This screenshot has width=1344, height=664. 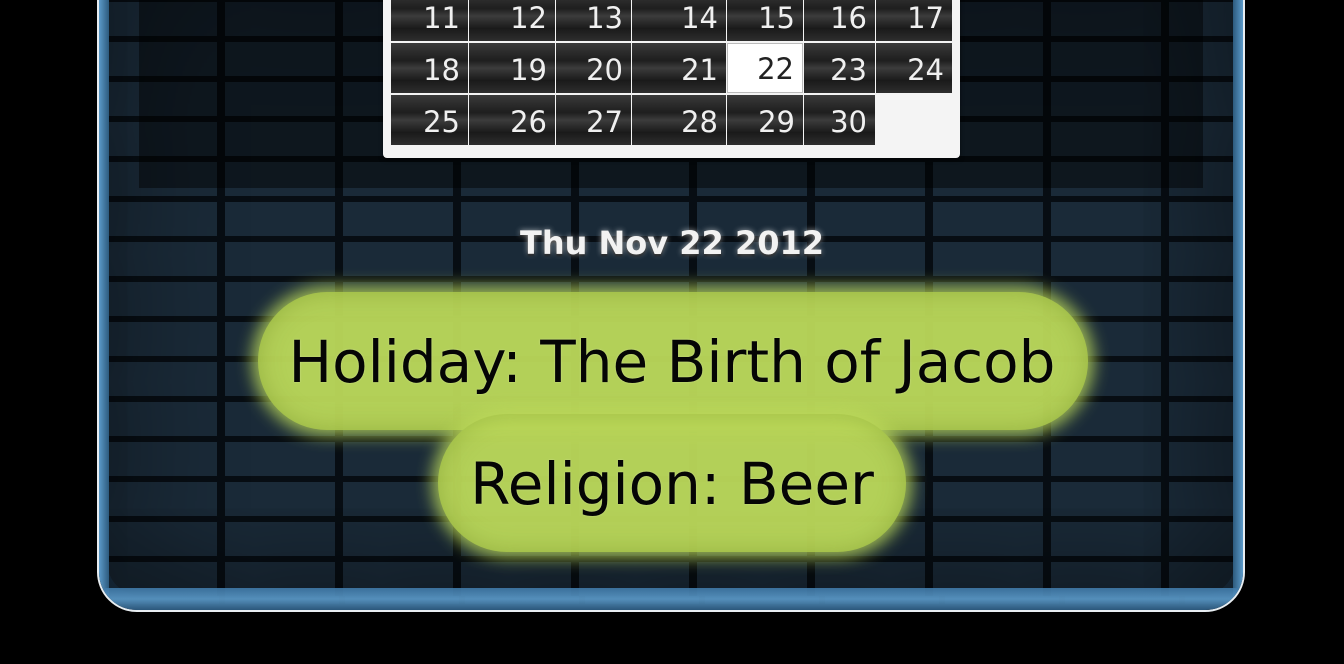 What do you see at coordinates (1238, 305) in the screenshot?
I see `wall-right-edge` at bounding box center [1238, 305].